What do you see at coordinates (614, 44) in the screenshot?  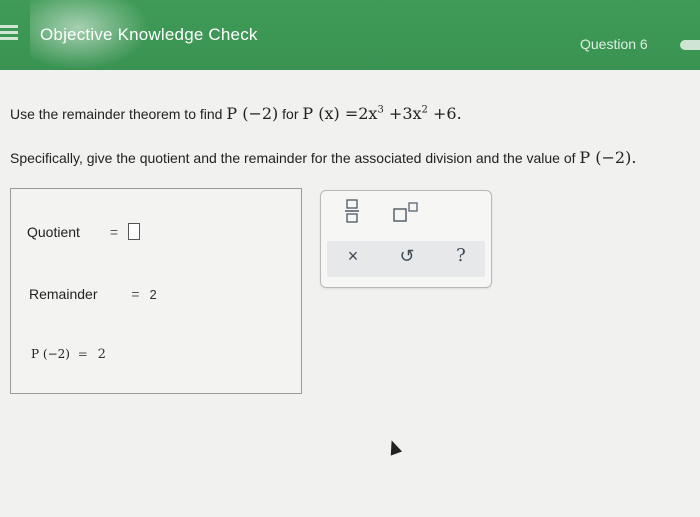 I see `question-number: Question 6` at bounding box center [614, 44].